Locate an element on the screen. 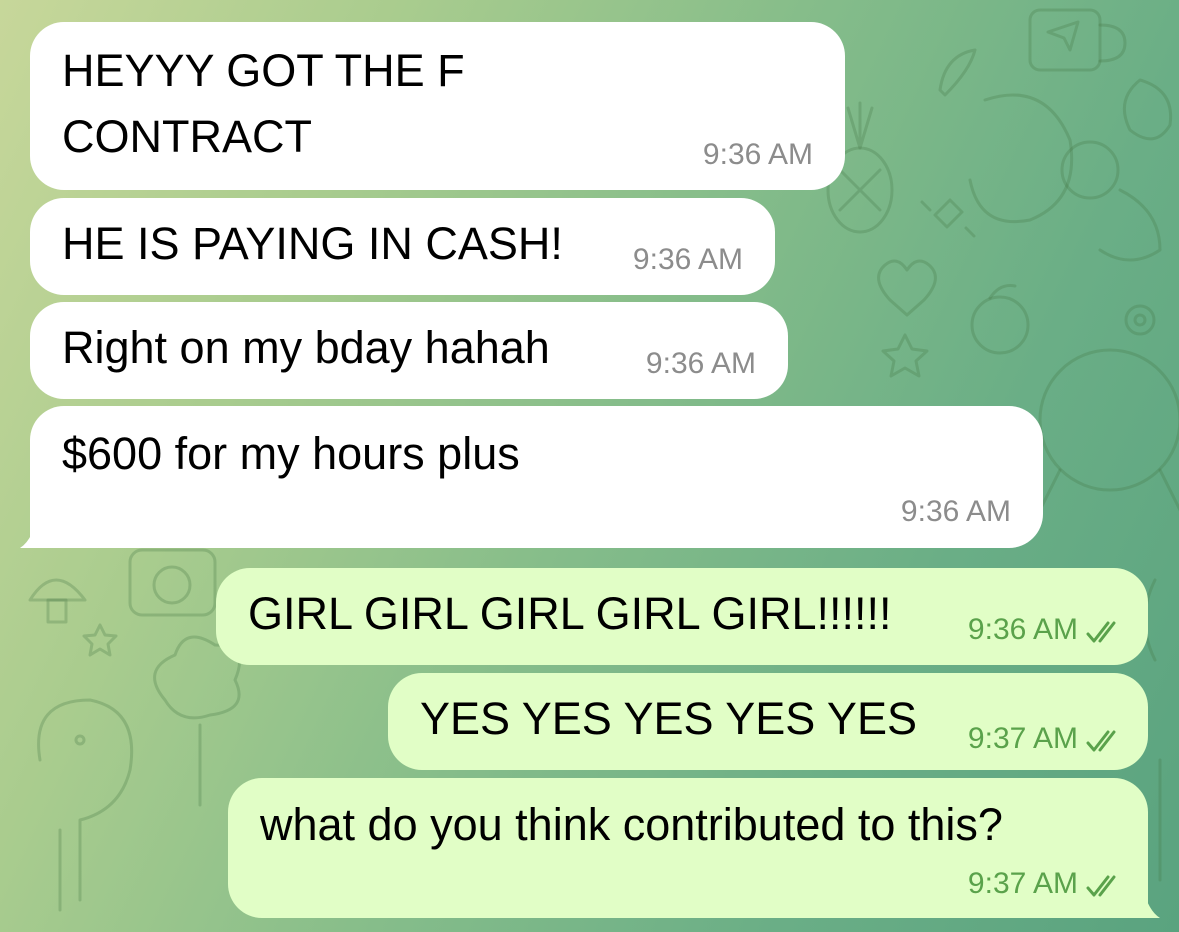  message-text-line: Right on my bday hahah is located at coordinates (306, 347).